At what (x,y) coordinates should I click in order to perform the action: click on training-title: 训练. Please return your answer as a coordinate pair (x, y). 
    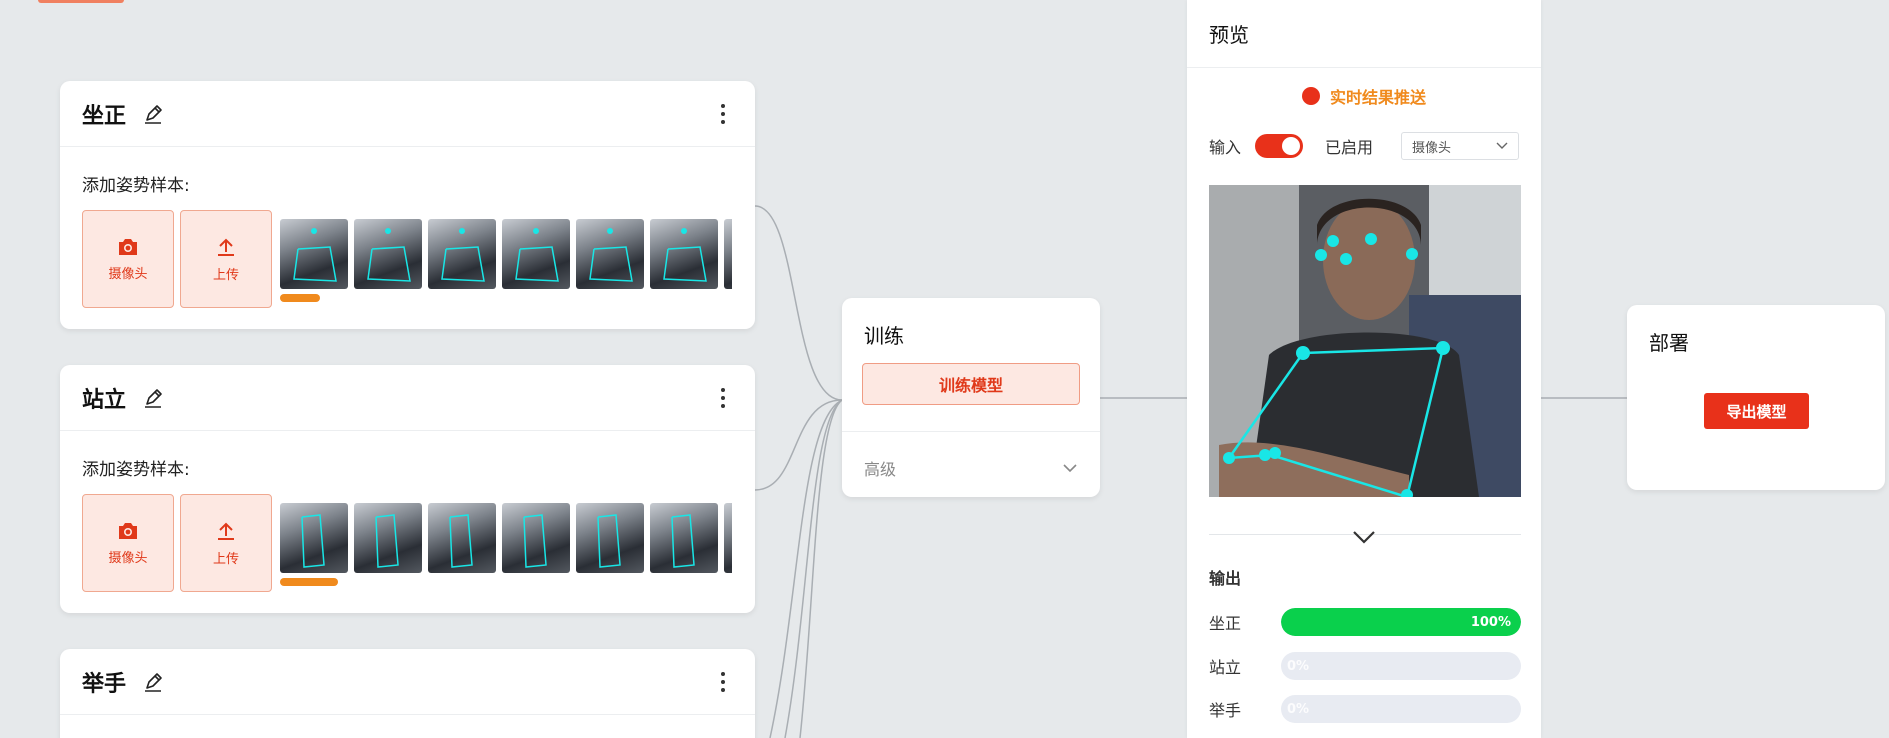
    Looking at the image, I should click on (884, 336).